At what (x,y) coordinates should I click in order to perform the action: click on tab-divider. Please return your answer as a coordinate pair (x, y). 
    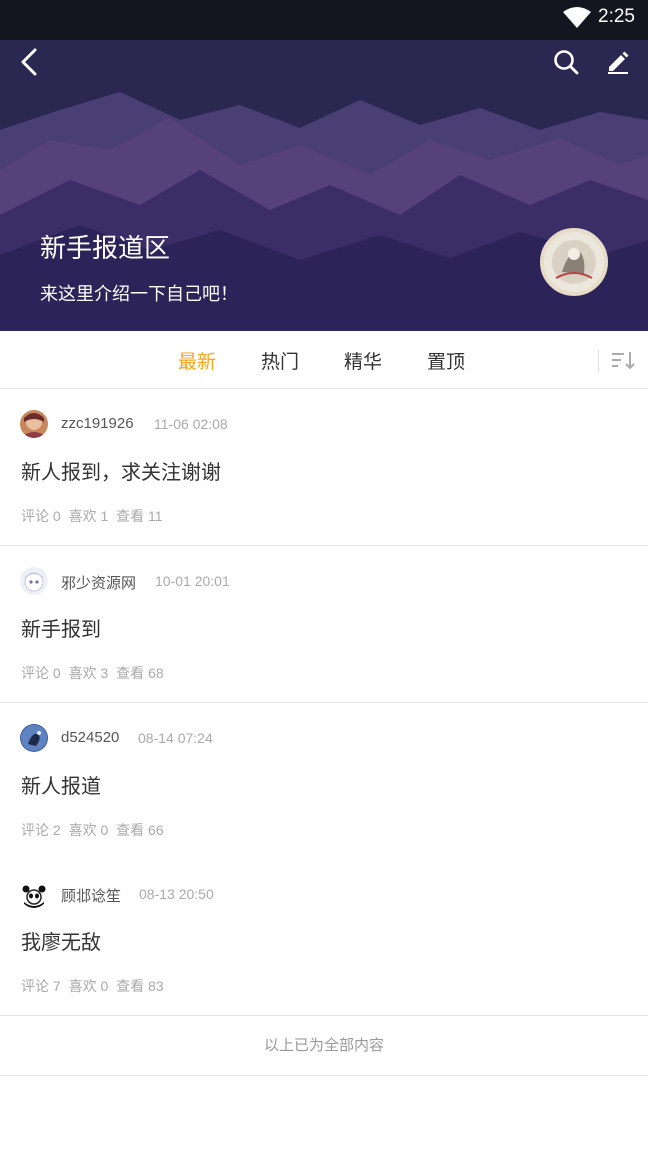
    Looking at the image, I should click on (598, 361).